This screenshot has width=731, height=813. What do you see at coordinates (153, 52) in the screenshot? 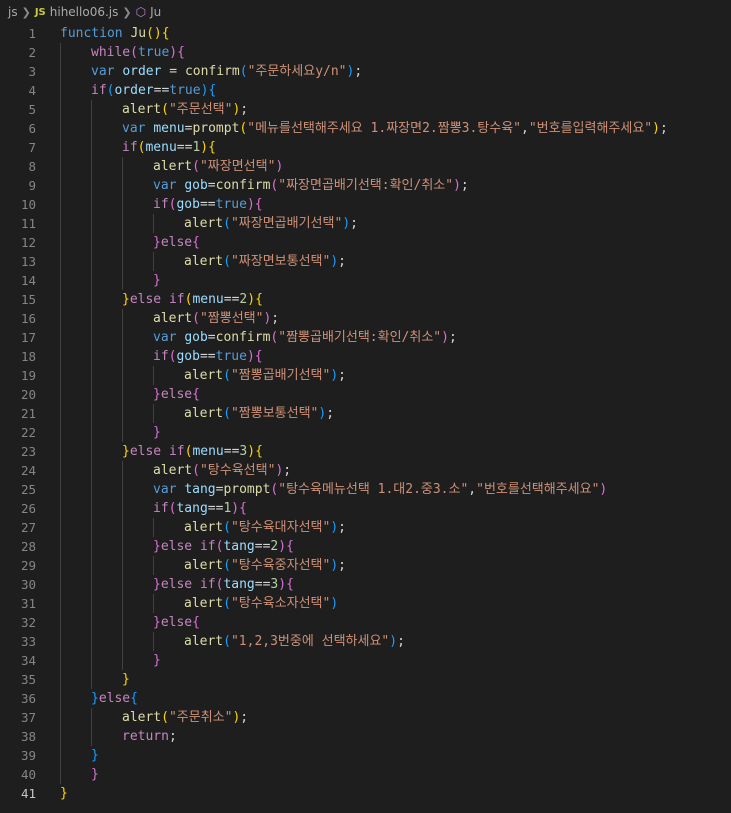
I see `code-token: true` at bounding box center [153, 52].